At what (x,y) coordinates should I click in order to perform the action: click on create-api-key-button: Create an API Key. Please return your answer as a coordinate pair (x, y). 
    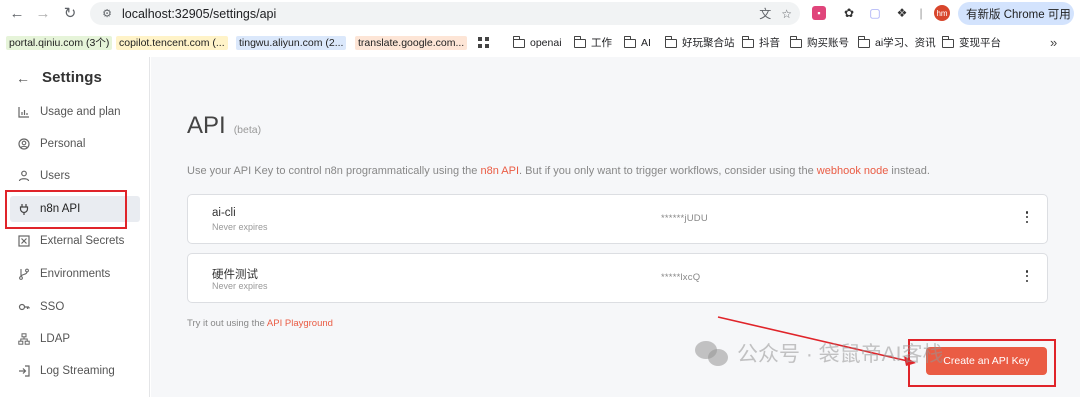
    Looking at the image, I should click on (986, 361).